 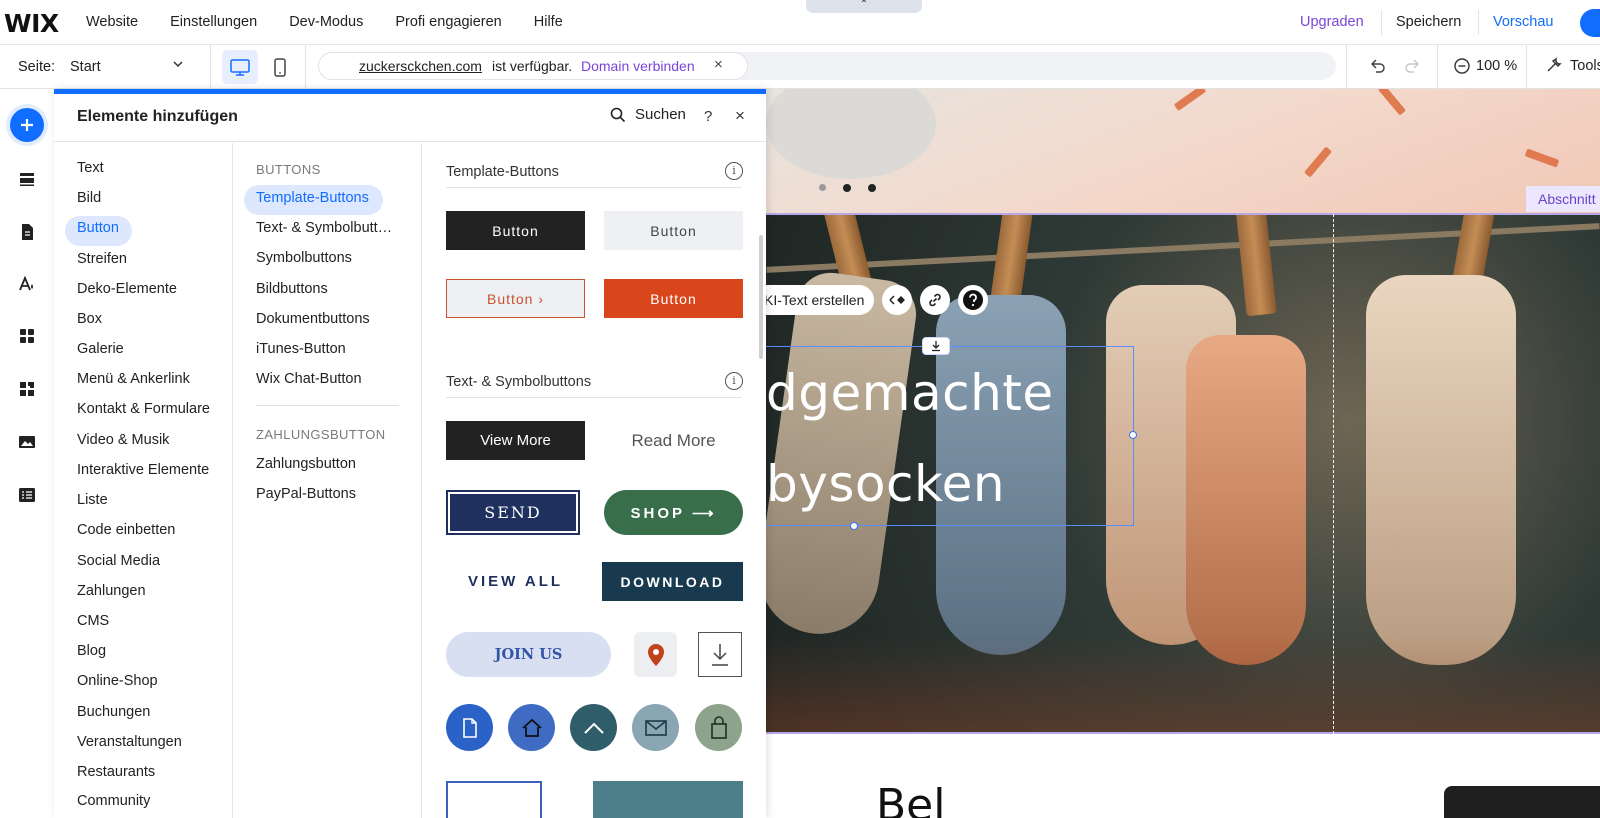 What do you see at coordinates (304, 258) in the screenshot?
I see `subcategory-item: Symbolbuttons` at bounding box center [304, 258].